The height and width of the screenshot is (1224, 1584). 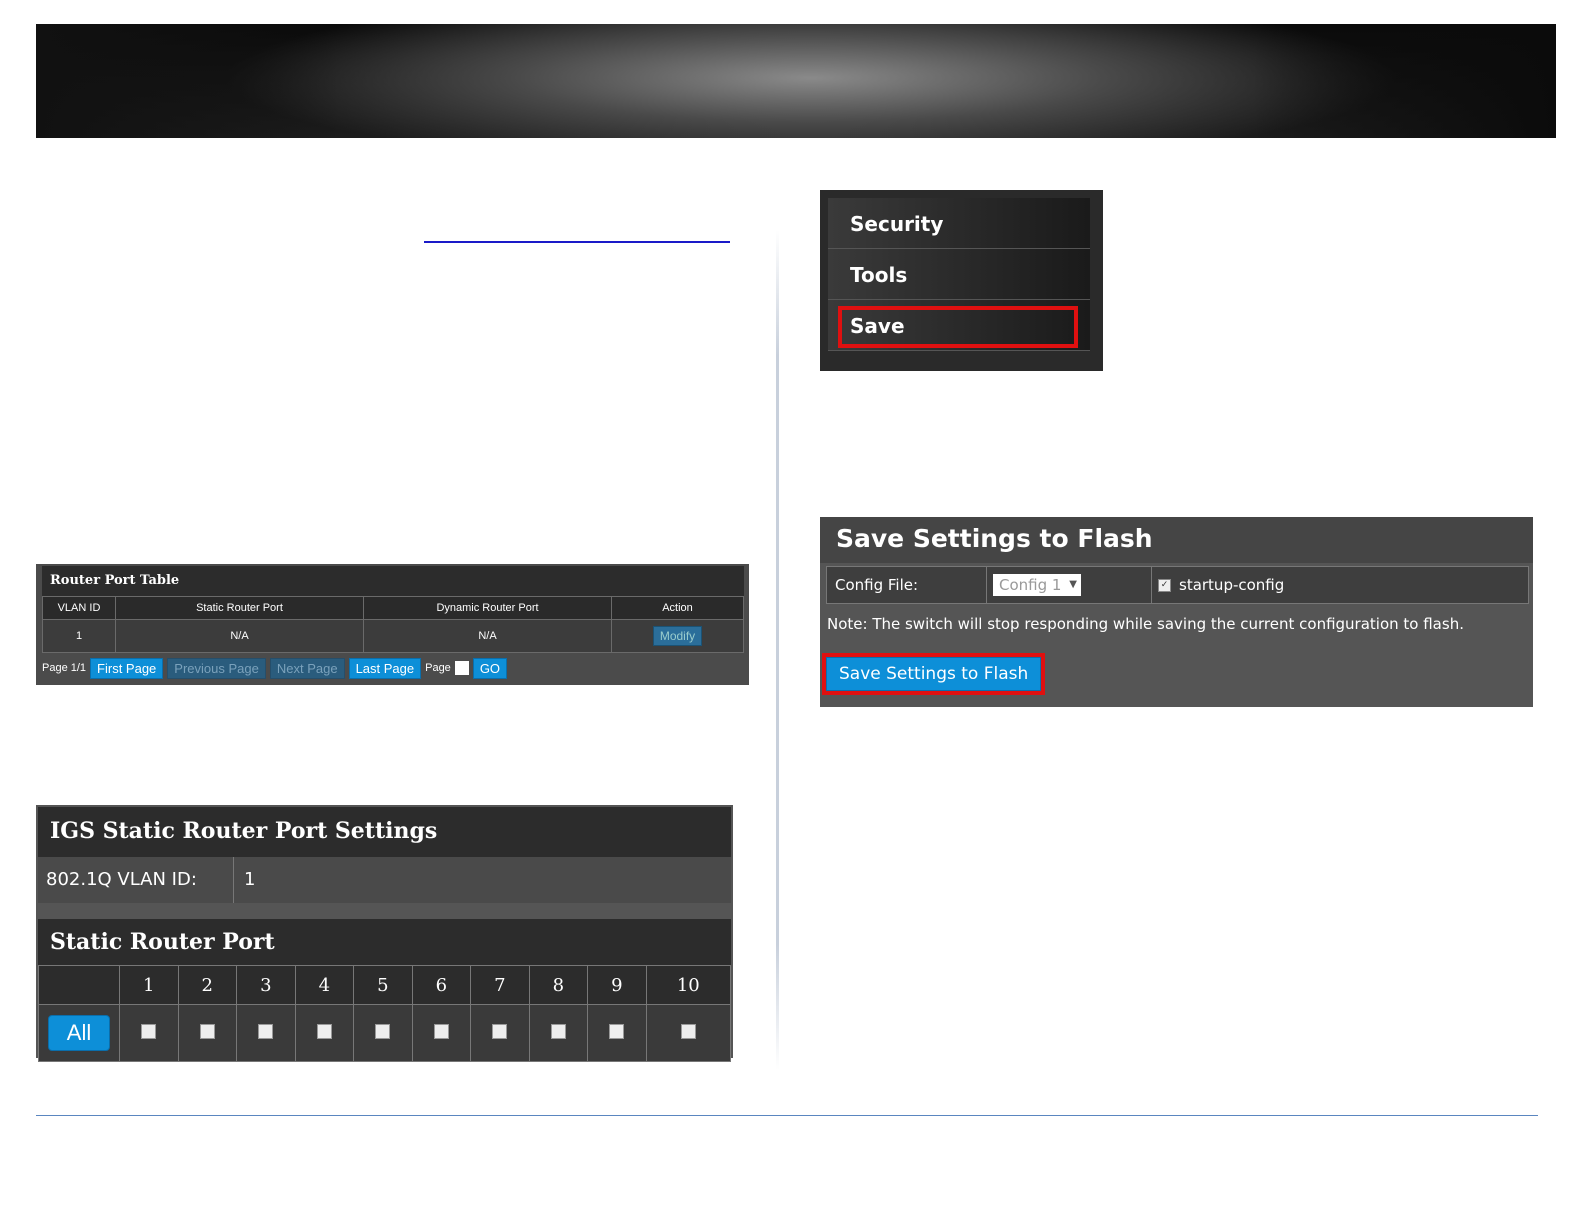 I want to click on config-file-select: Config 1 ▼, so click(x=1037, y=585).